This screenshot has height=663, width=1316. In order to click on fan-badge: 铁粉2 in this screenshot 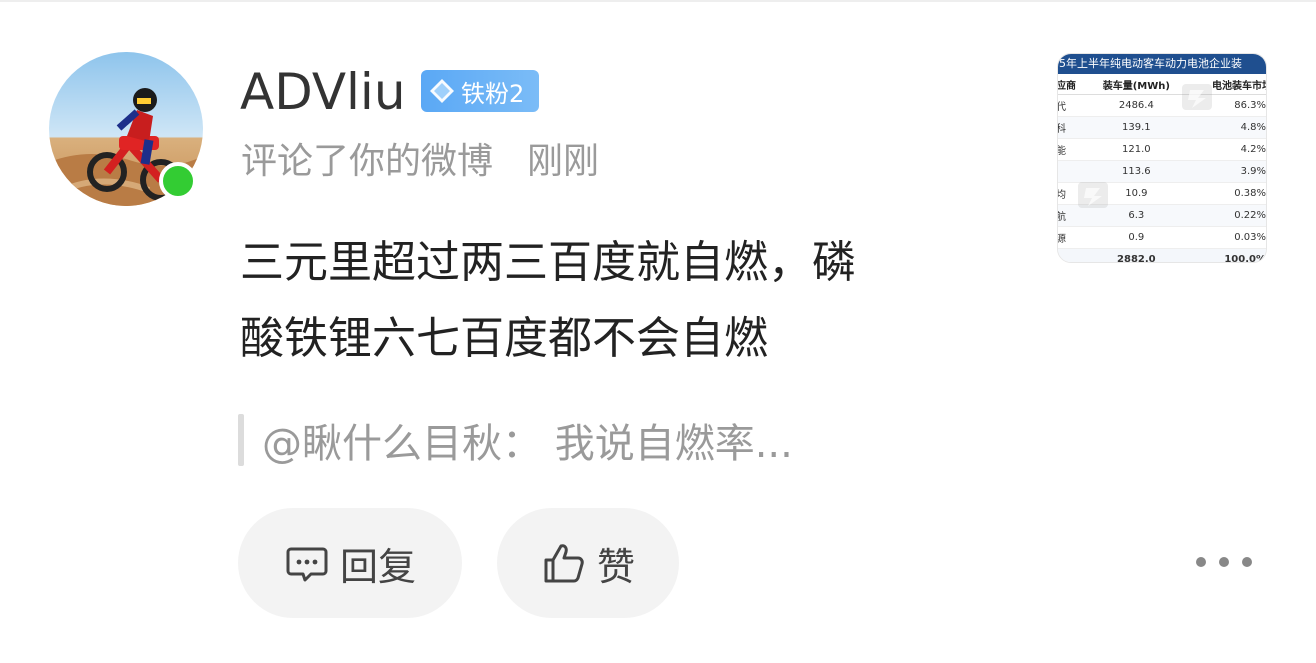, I will do `click(480, 91)`.